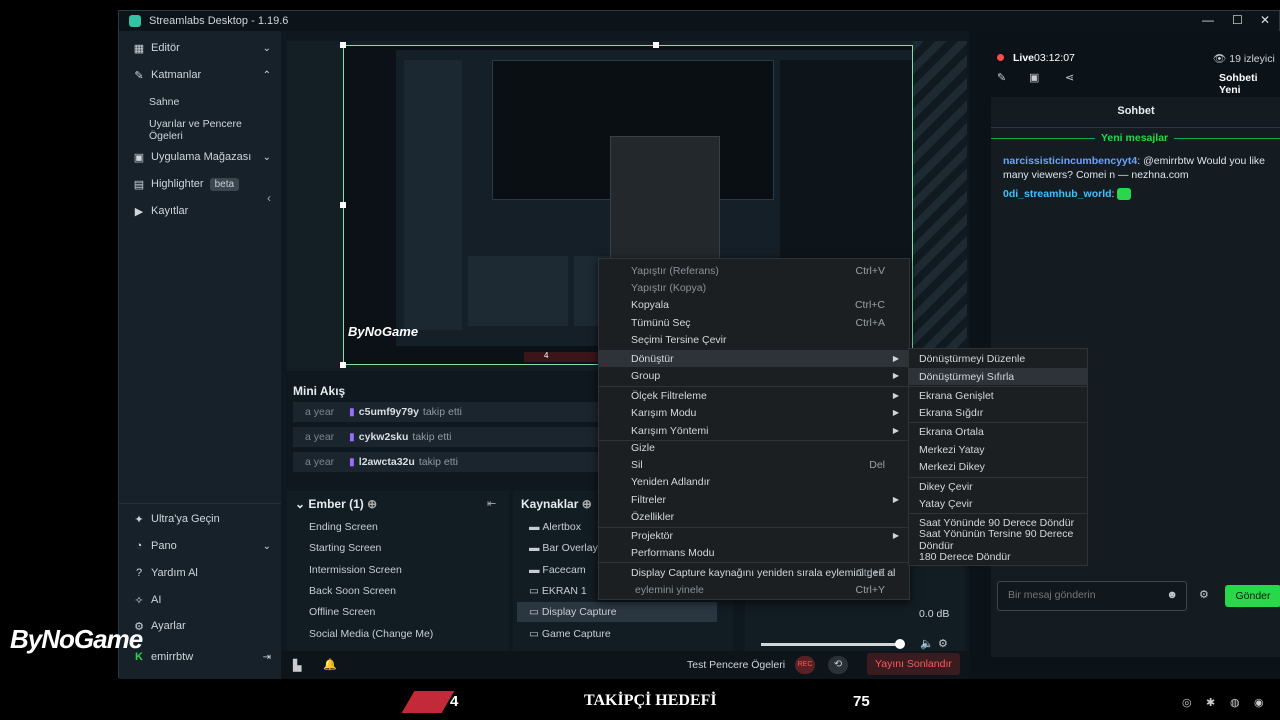  I want to click on bell-icon: 🔔, so click(330, 664).